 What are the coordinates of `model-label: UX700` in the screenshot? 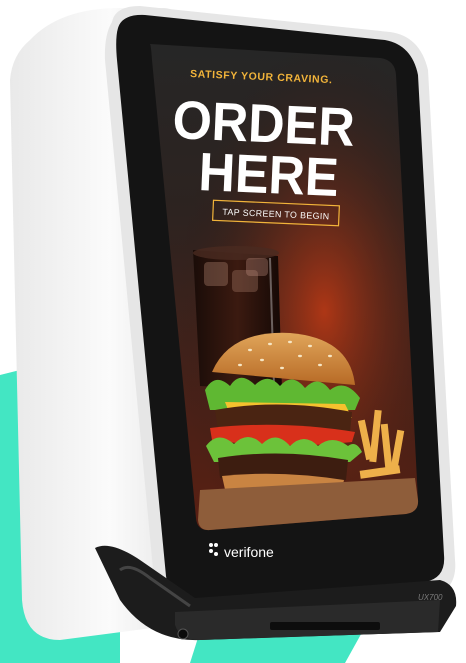 It's located at (430, 597).